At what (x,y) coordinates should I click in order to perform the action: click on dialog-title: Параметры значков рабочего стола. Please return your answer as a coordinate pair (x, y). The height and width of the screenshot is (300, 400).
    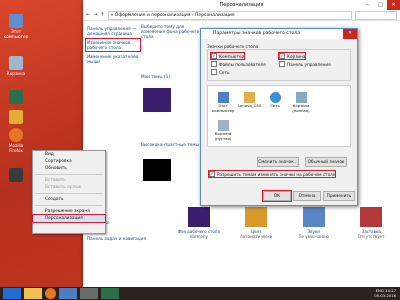
    Looking at the image, I should click on (257, 33).